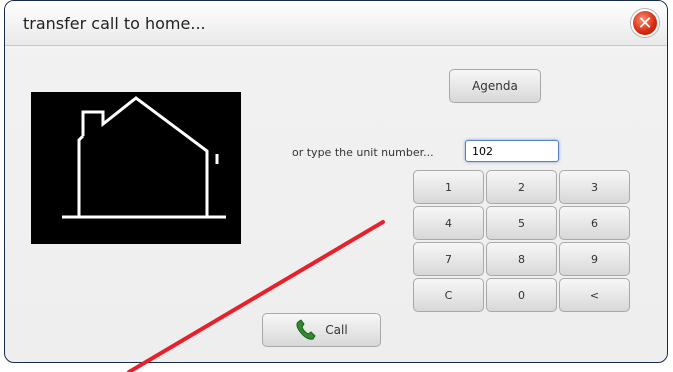 The image size is (673, 372). What do you see at coordinates (521, 187) in the screenshot?
I see `key-2: 2` at bounding box center [521, 187].